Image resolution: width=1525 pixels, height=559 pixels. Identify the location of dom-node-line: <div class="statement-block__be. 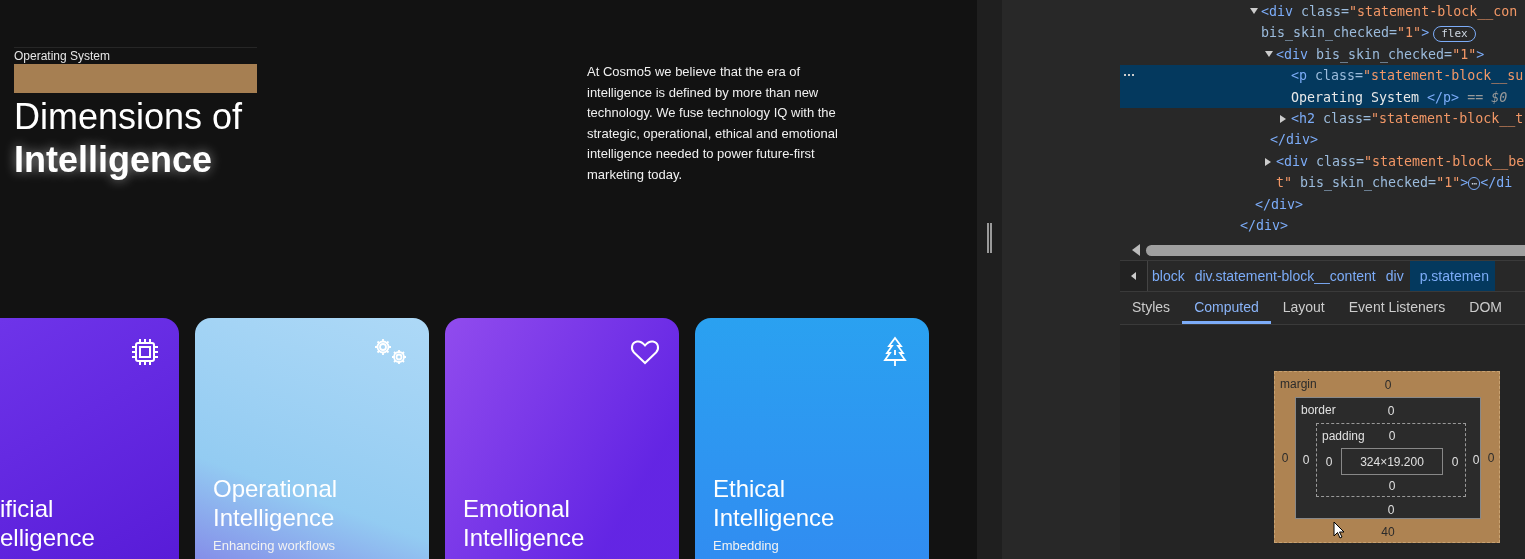
(1322, 161).